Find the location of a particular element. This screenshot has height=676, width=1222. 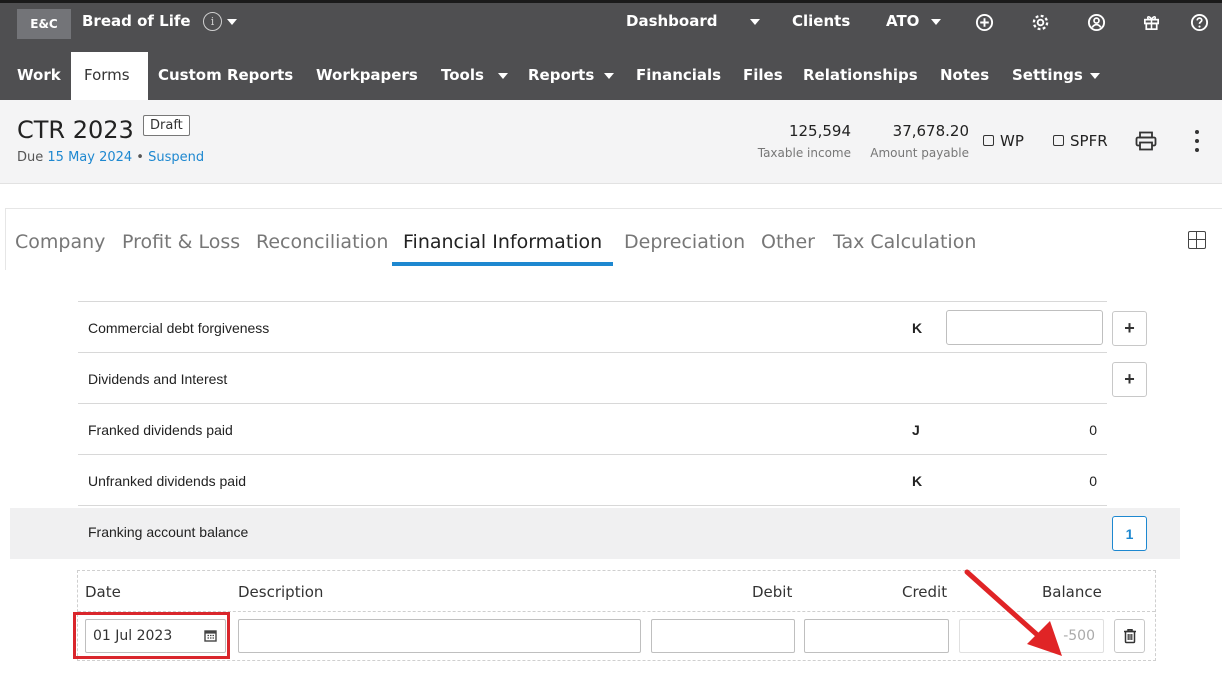

status-badge: Draft is located at coordinates (166, 125).